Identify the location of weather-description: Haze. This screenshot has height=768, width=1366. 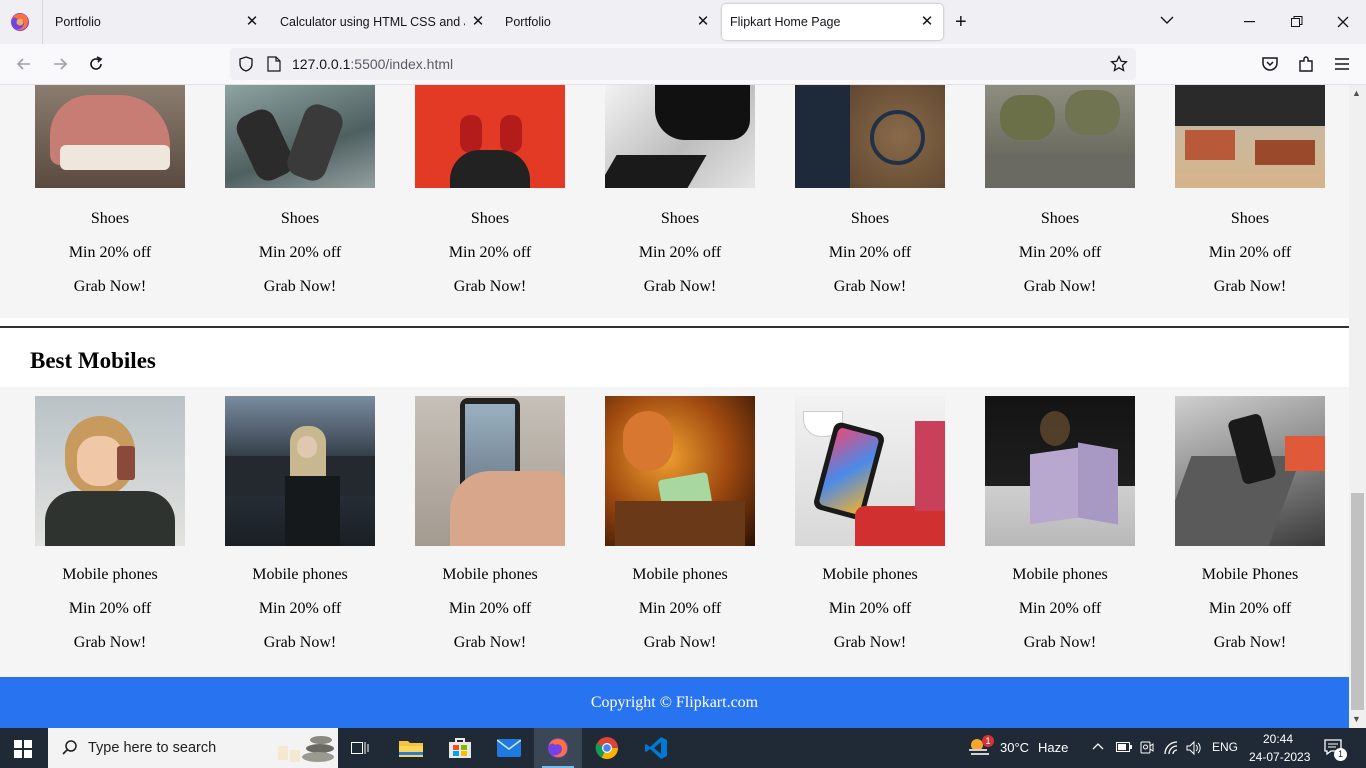
(1053, 747).